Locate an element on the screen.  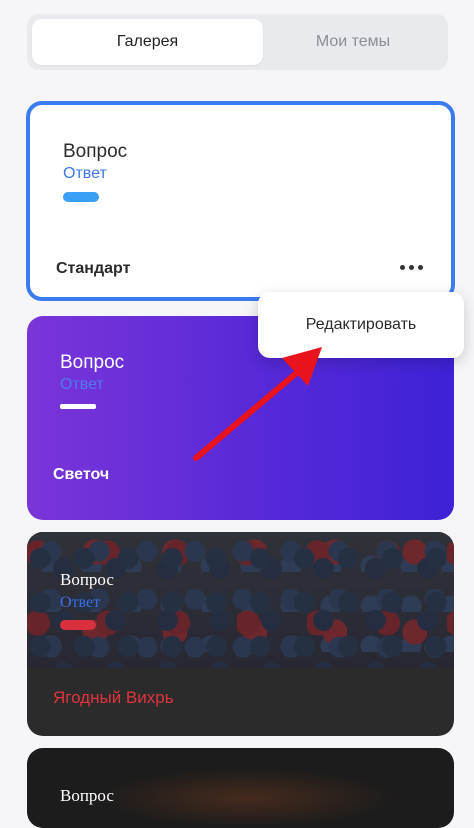
card-background-image is located at coordinates (247, 798).